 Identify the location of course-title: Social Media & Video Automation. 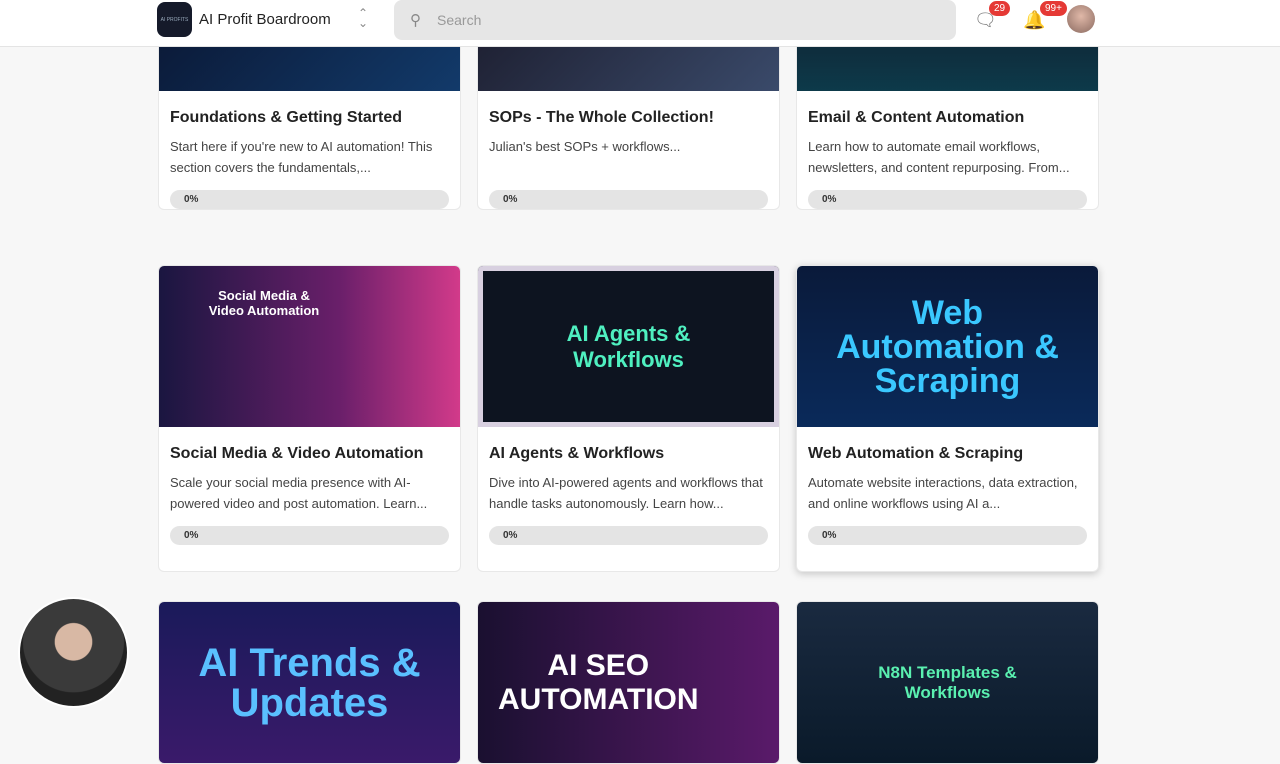
(297, 453).